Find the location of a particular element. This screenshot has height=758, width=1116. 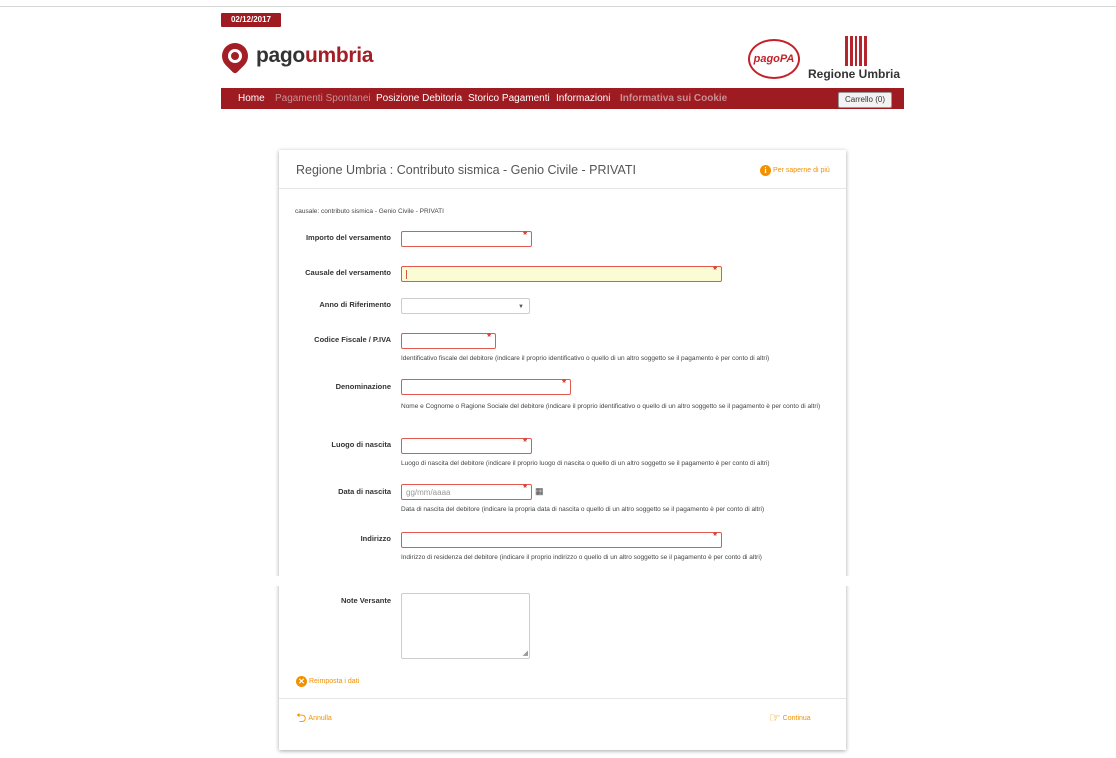

nav-home: Home is located at coordinates (251, 98).